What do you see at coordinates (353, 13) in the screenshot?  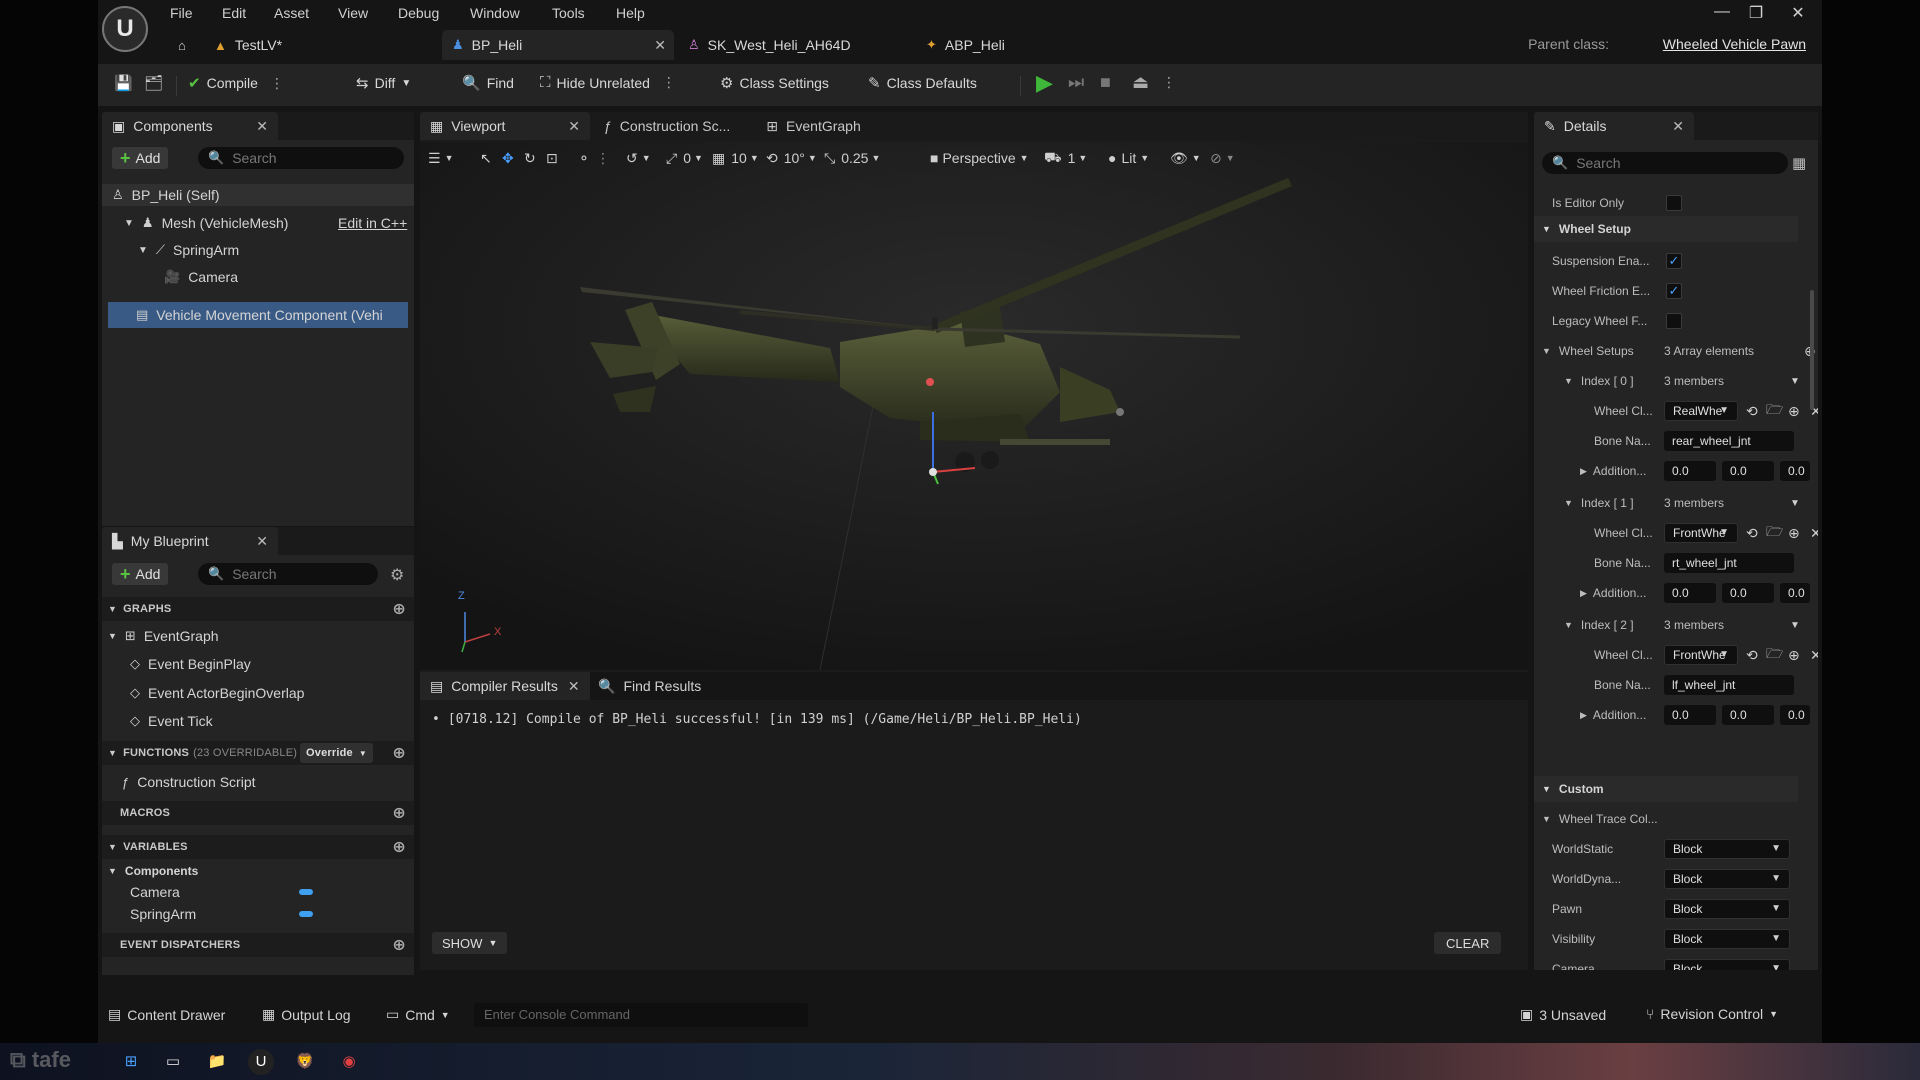 I see `menu-view: View` at bounding box center [353, 13].